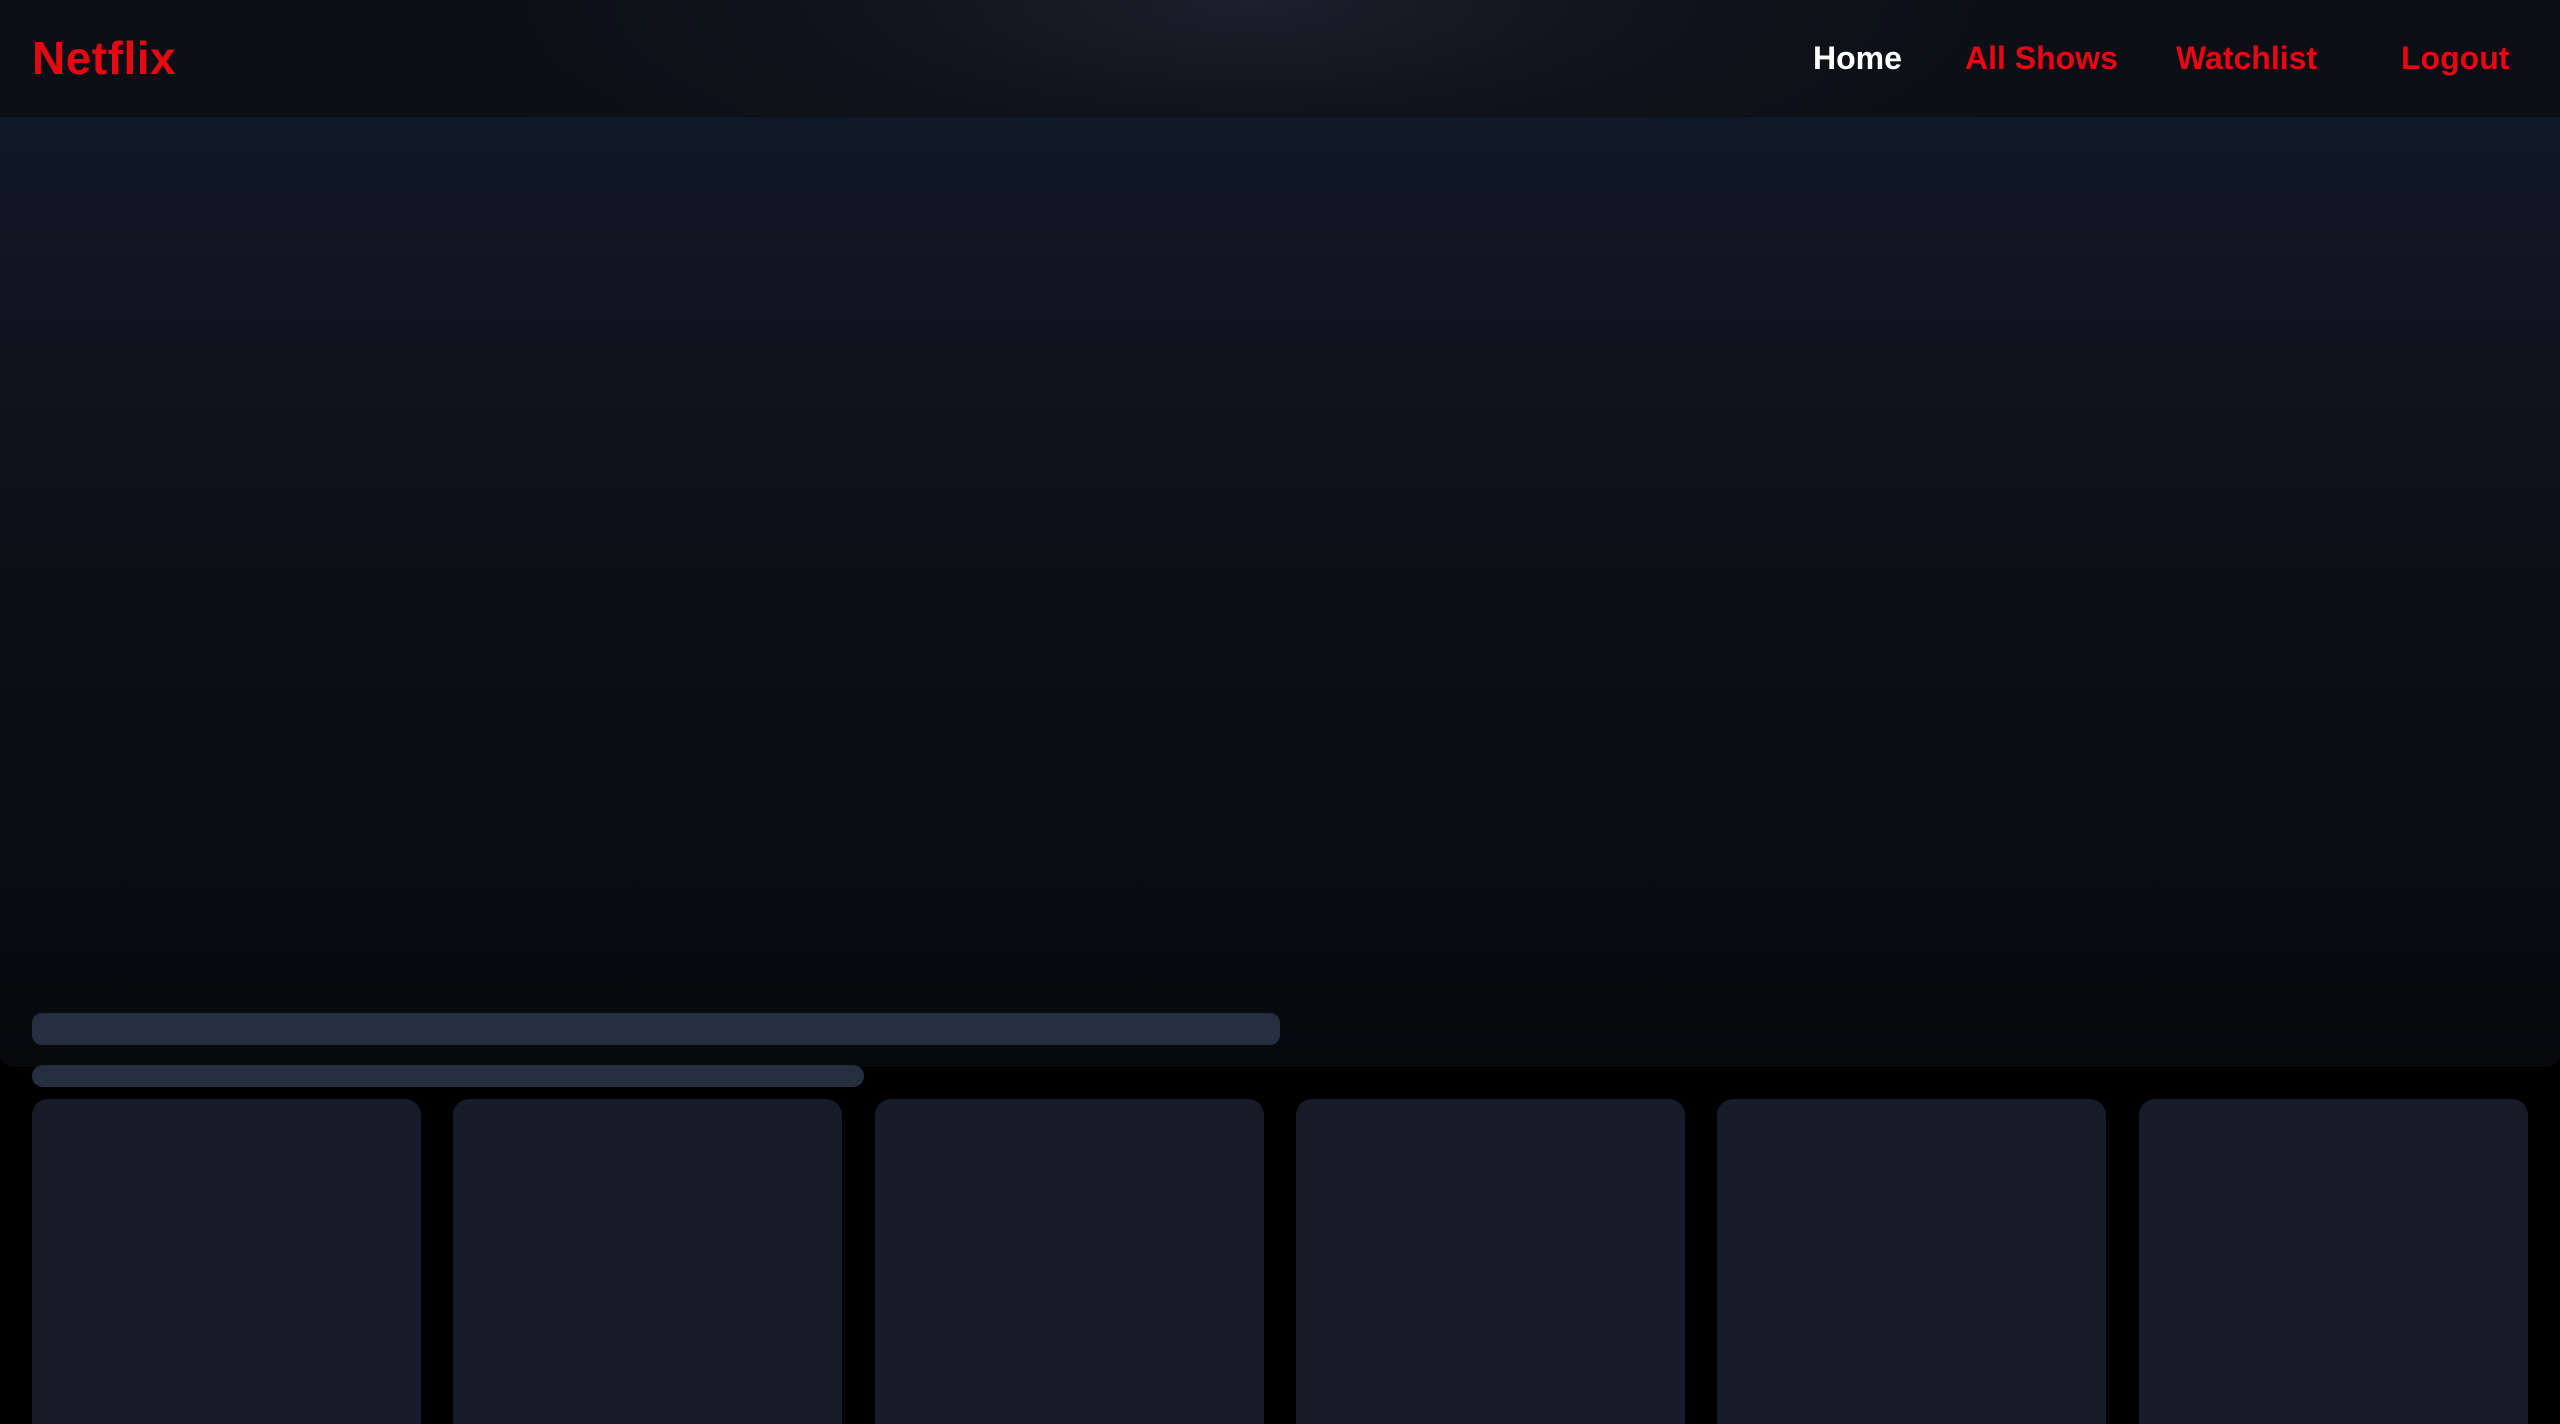 Image resolution: width=2560 pixels, height=1424 pixels. What do you see at coordinates (2455, 58) in the screenshot?
I see `logout-link: Logout` at bounding box center [2455, 58].